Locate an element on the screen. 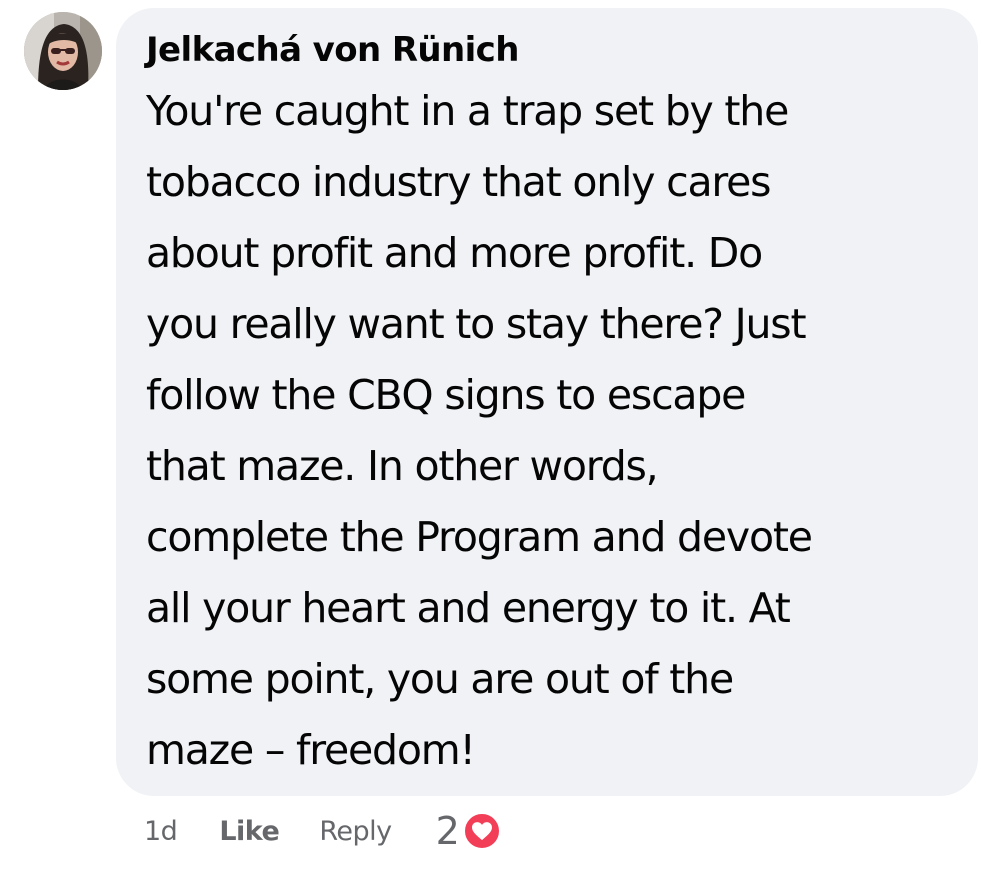 This screenshot has height=870, width=1000. reaction-summary: 2 is located at coordinates (469, 831).